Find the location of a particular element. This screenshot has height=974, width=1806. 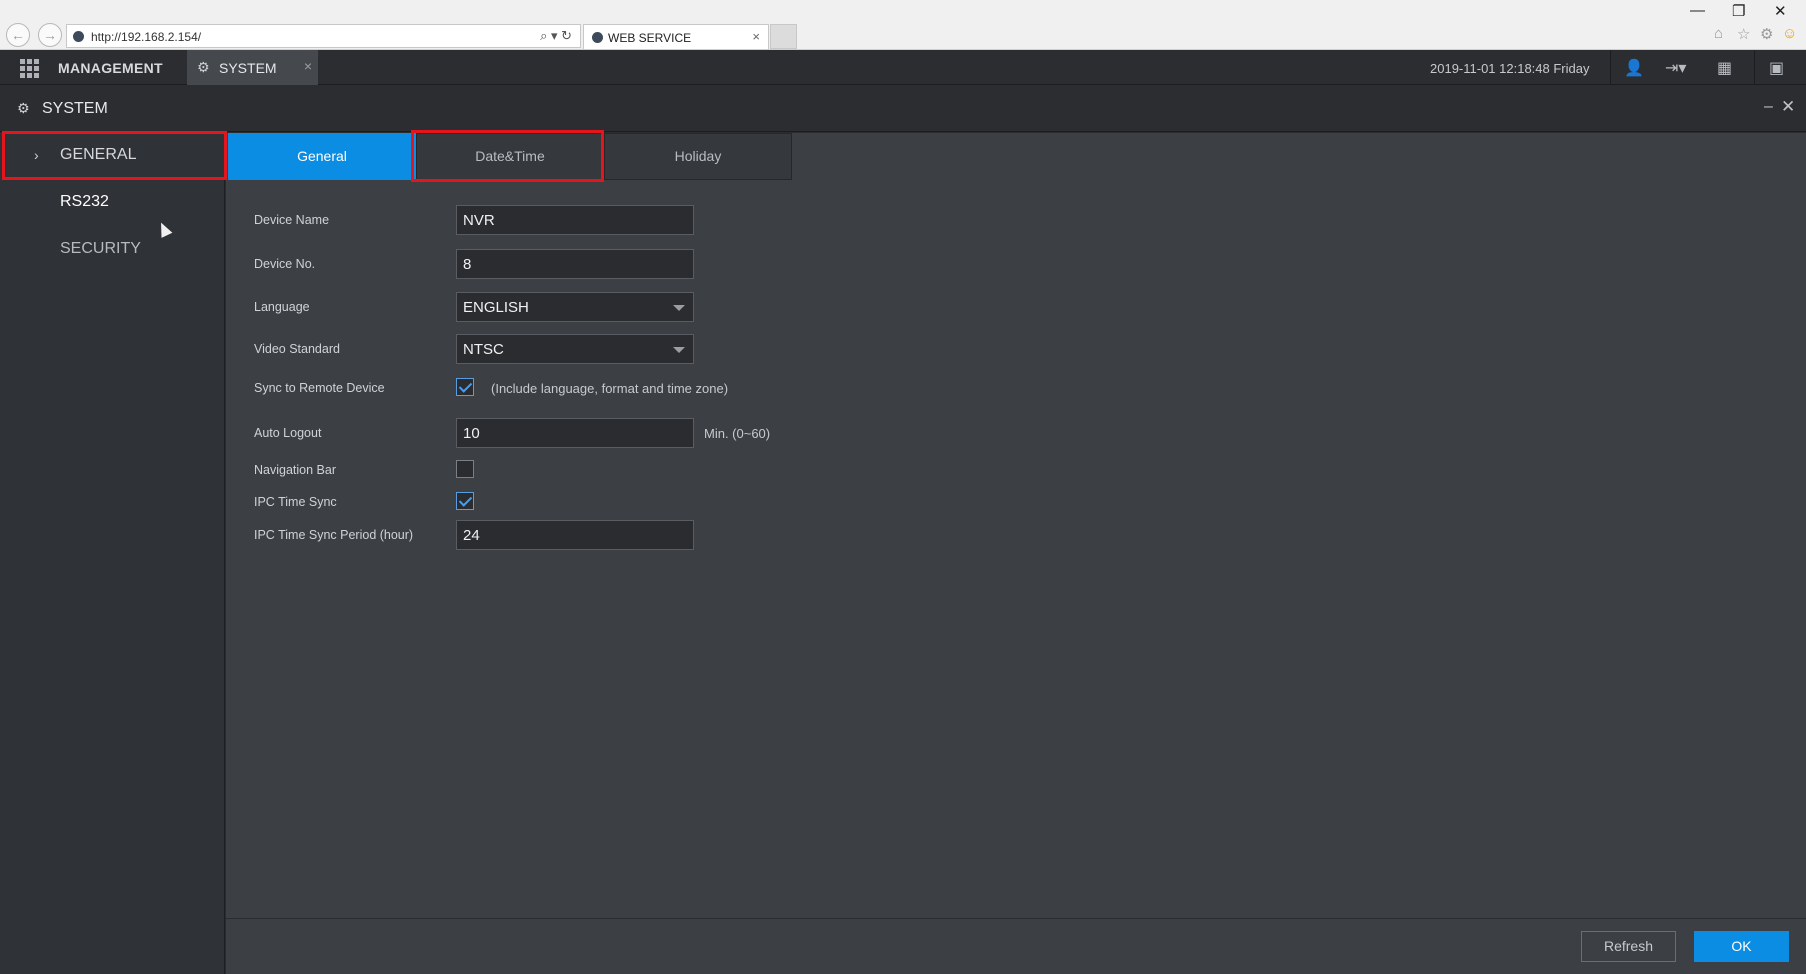

ok-button: OK is located at coordinates (1741, 946).